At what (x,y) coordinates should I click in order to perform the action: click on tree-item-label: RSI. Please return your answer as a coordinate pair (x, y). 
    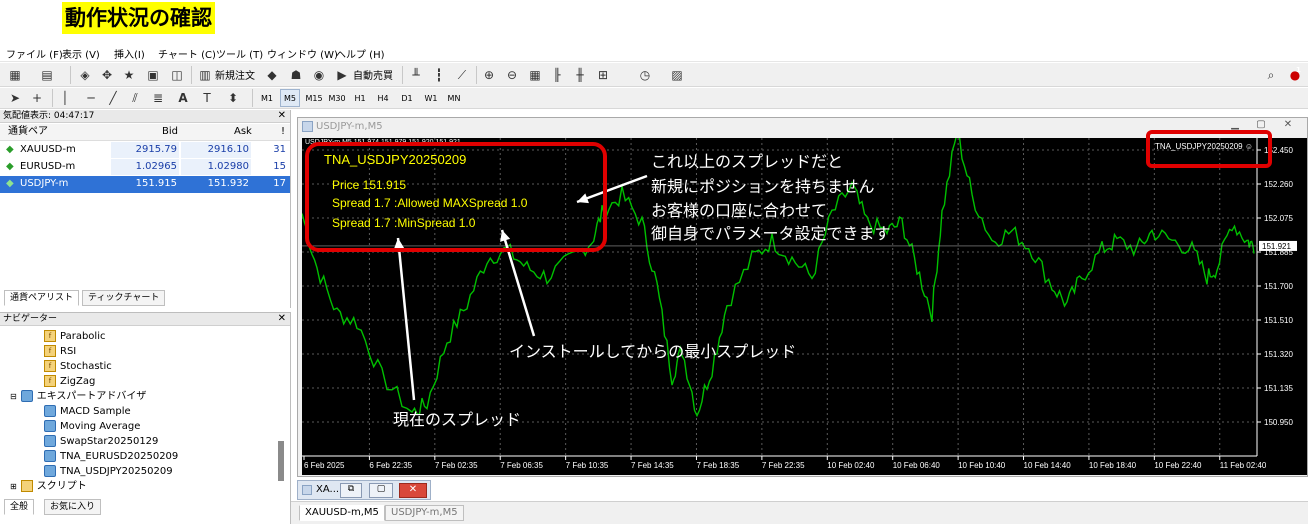
    Looking at the image, I should click on (68, 351).